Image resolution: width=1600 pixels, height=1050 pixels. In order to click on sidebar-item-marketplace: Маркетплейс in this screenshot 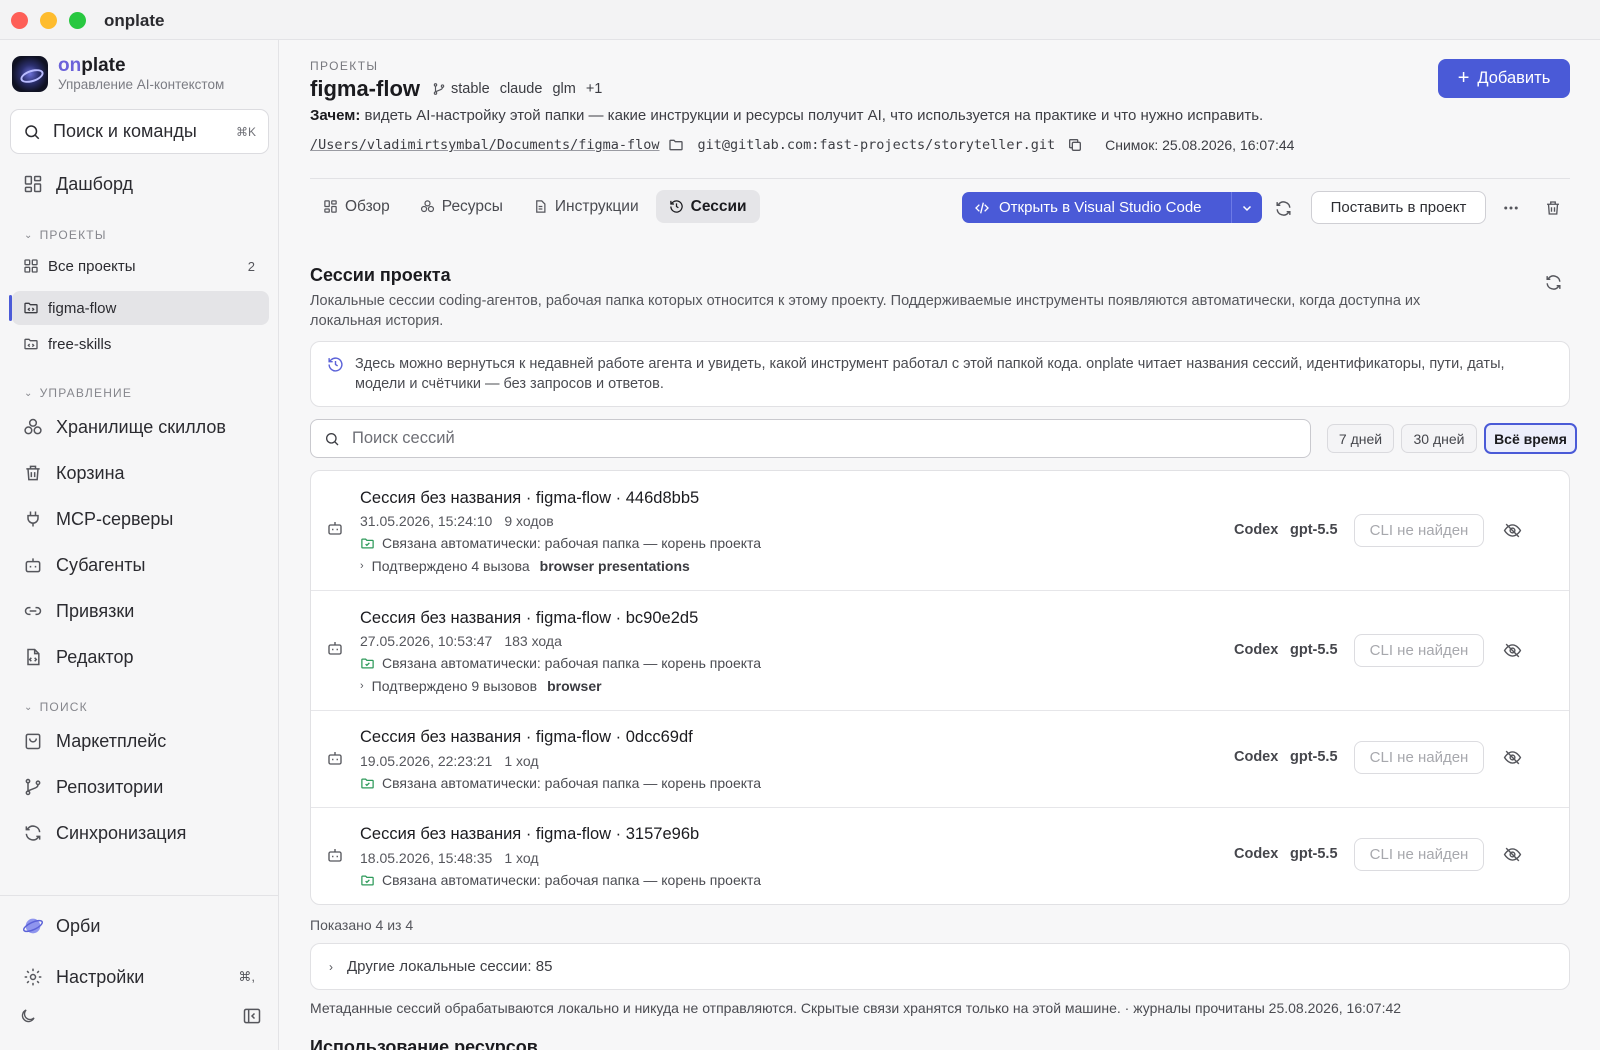, I will do `click(140, 741)`.